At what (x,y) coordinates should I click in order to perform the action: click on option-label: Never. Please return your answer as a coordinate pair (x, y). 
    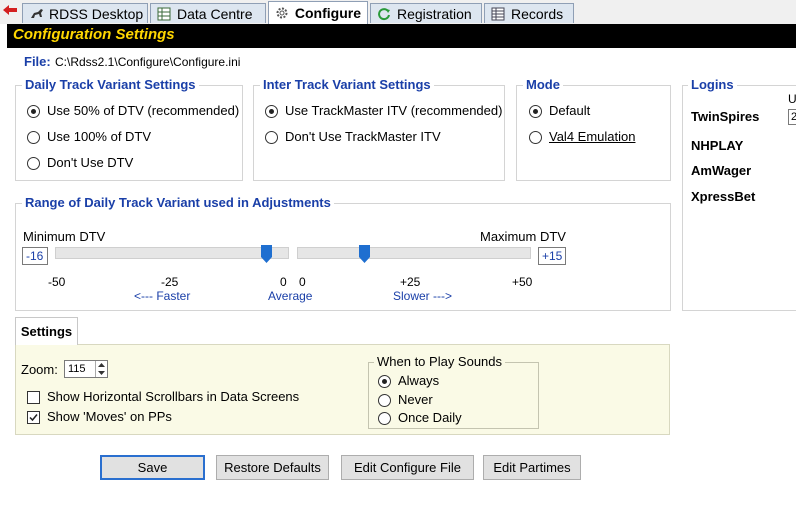
    Looking at the image, I should click on (415, 399).